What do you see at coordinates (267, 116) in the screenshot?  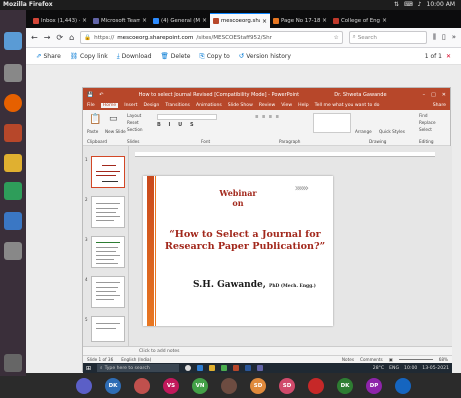 I see `paragraph-buttons: ≡ ≡ ≡ ≡` at bounding box center [267, 116].